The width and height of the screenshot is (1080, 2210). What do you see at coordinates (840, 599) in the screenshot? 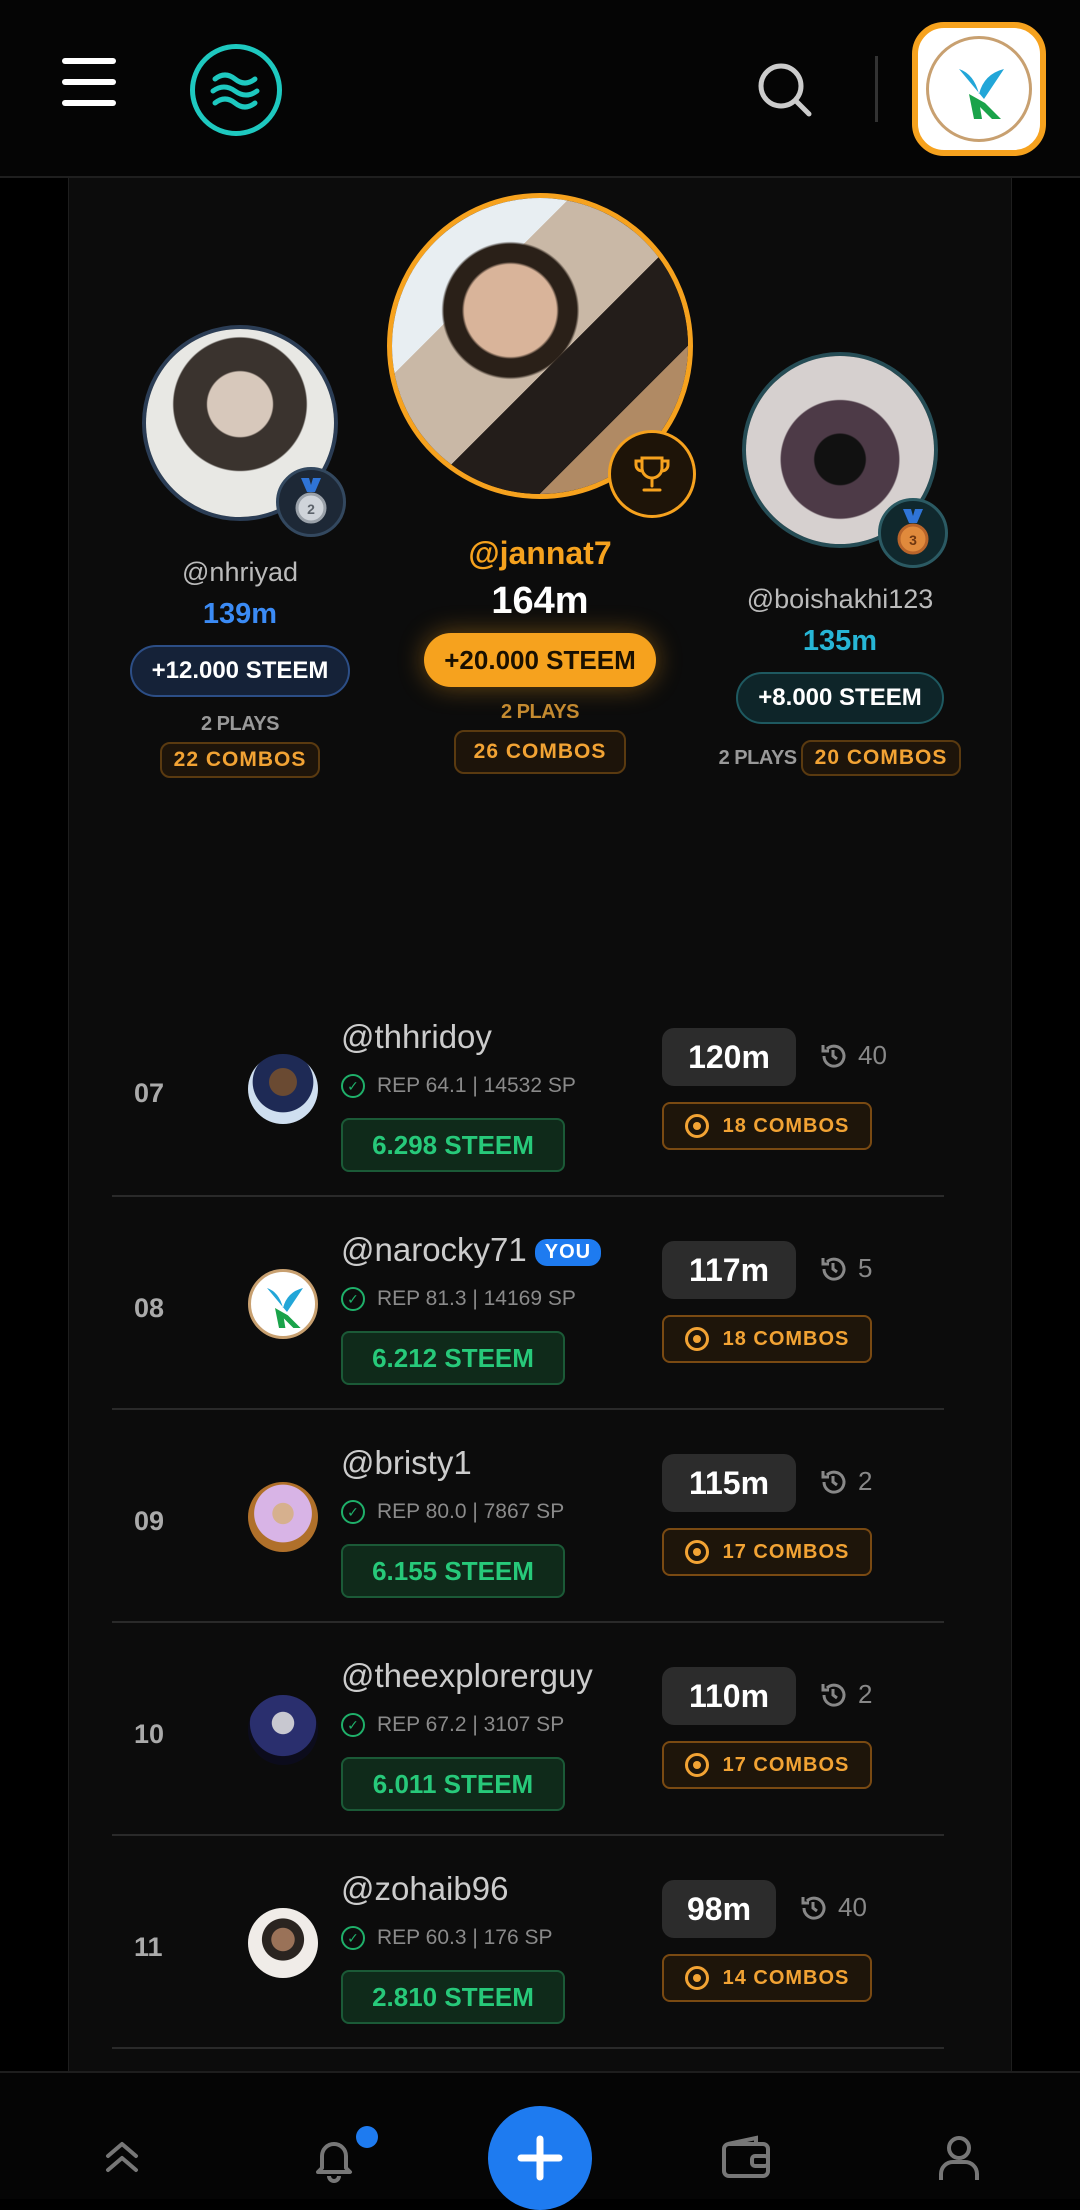
I see `podium-username: @boishakhi123` at bounding box center [840, 599].